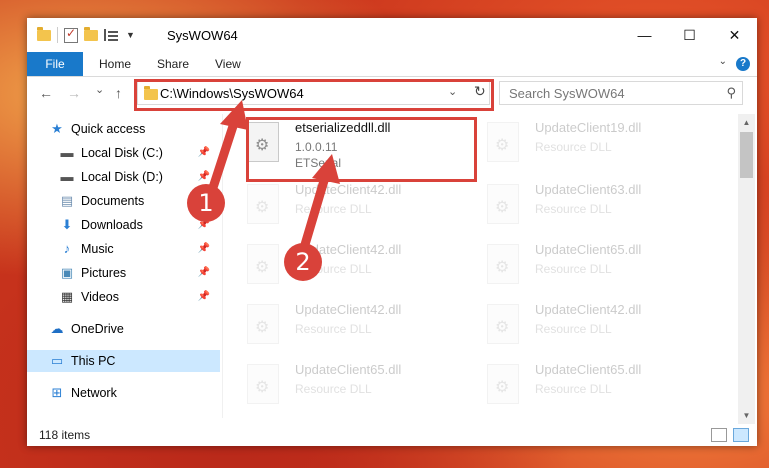 The width and height of the screenshot is (769, 468). Describe the element at coordinates (57, 328) in the screenshot. I see `cloud-icon: ☁` at that location.